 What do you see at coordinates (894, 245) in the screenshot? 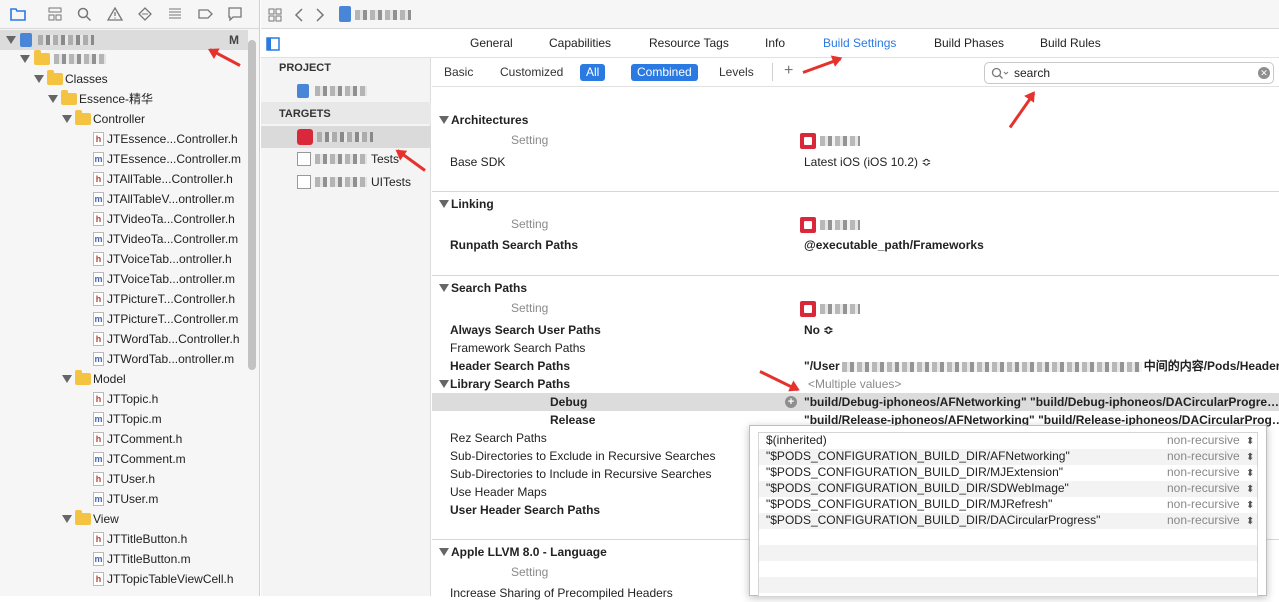
I see `setting-value: @executable_path/Frameworks` at bounding box center [894, 245].